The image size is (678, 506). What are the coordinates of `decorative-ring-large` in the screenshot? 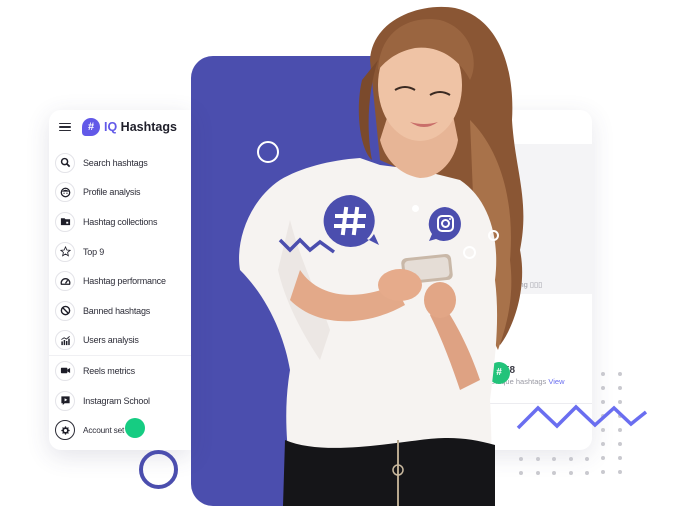 It's located at (158, 469).